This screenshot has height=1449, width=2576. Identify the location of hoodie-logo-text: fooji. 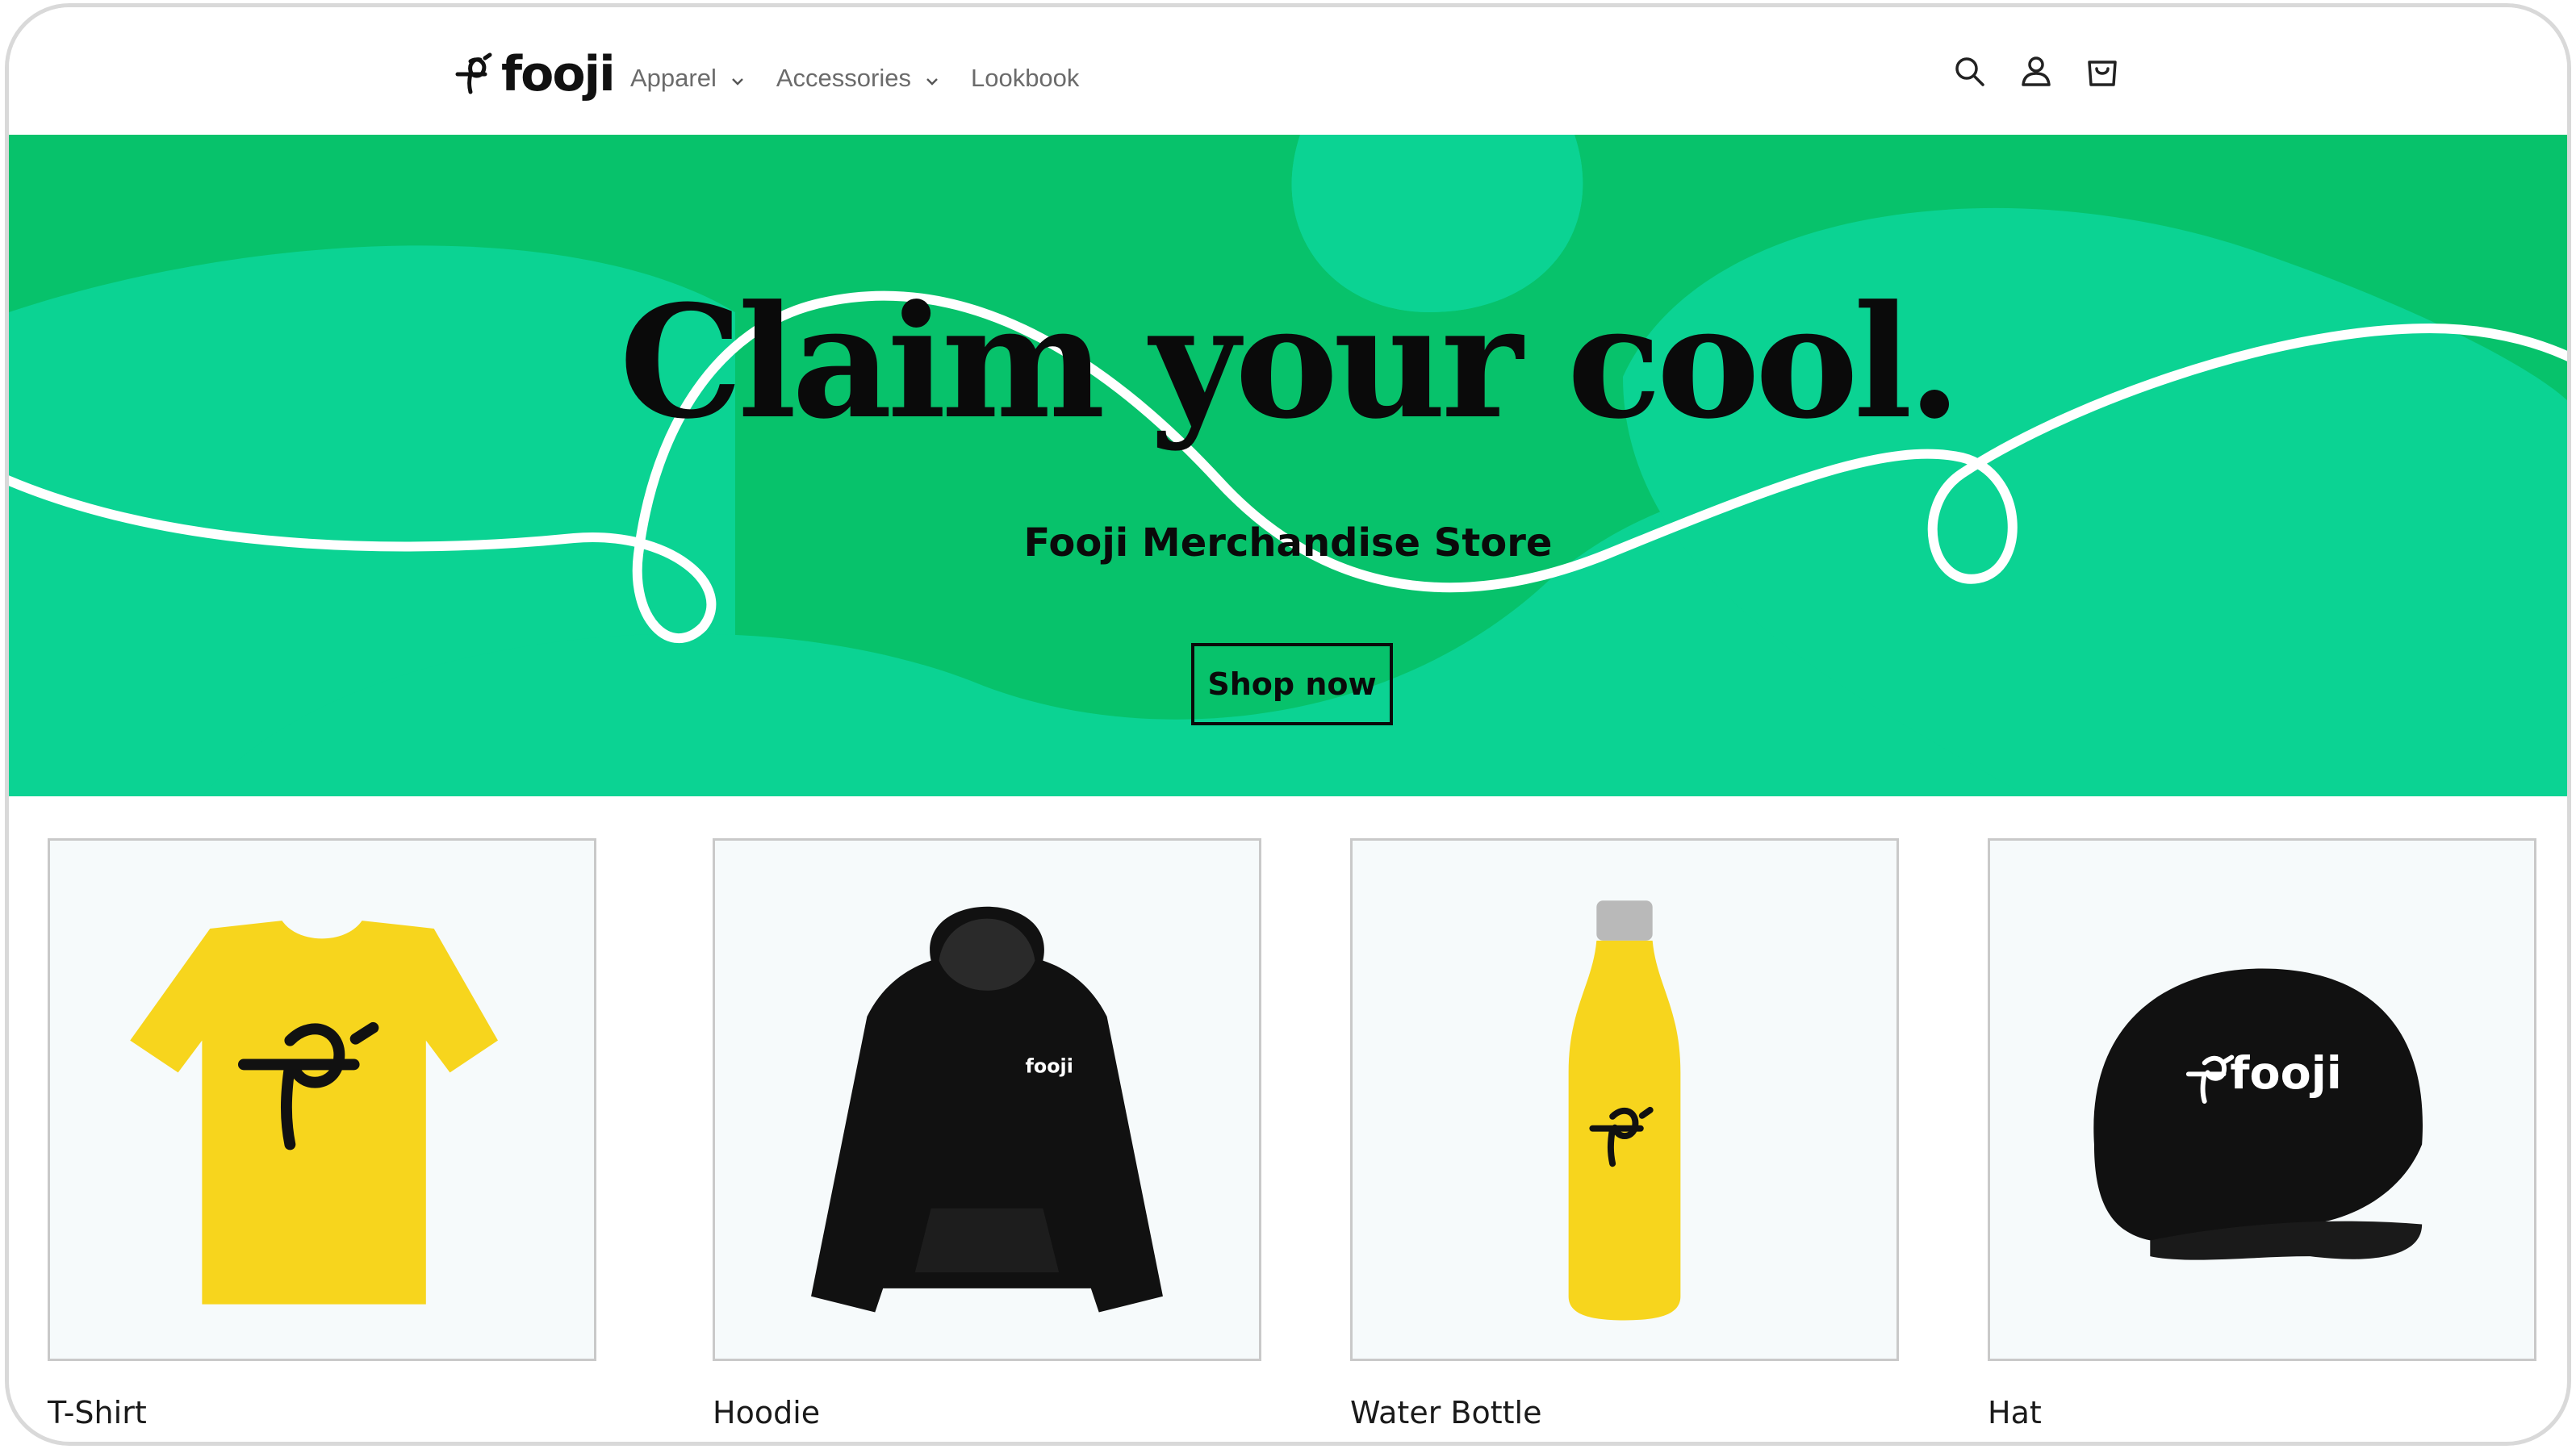
(1049, 1065).